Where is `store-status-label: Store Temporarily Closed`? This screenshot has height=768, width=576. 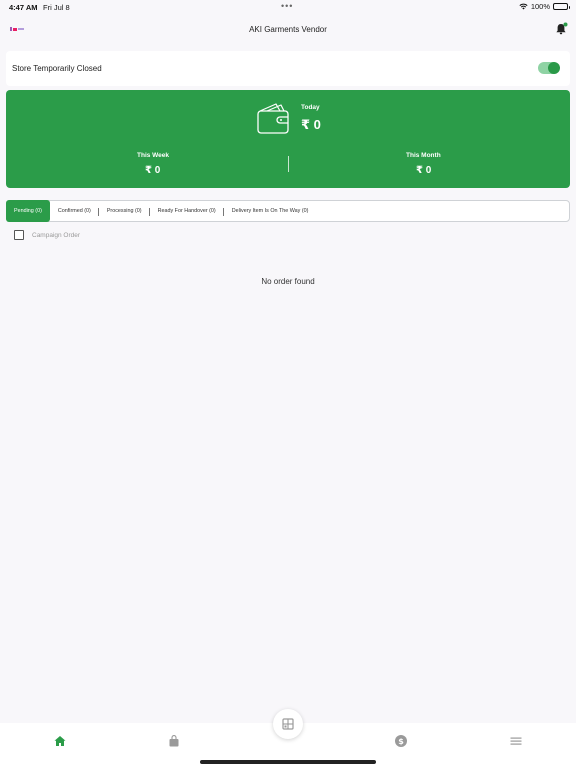 store-status-label: Store Temporarily Closed is located at coordinates (57, 68).